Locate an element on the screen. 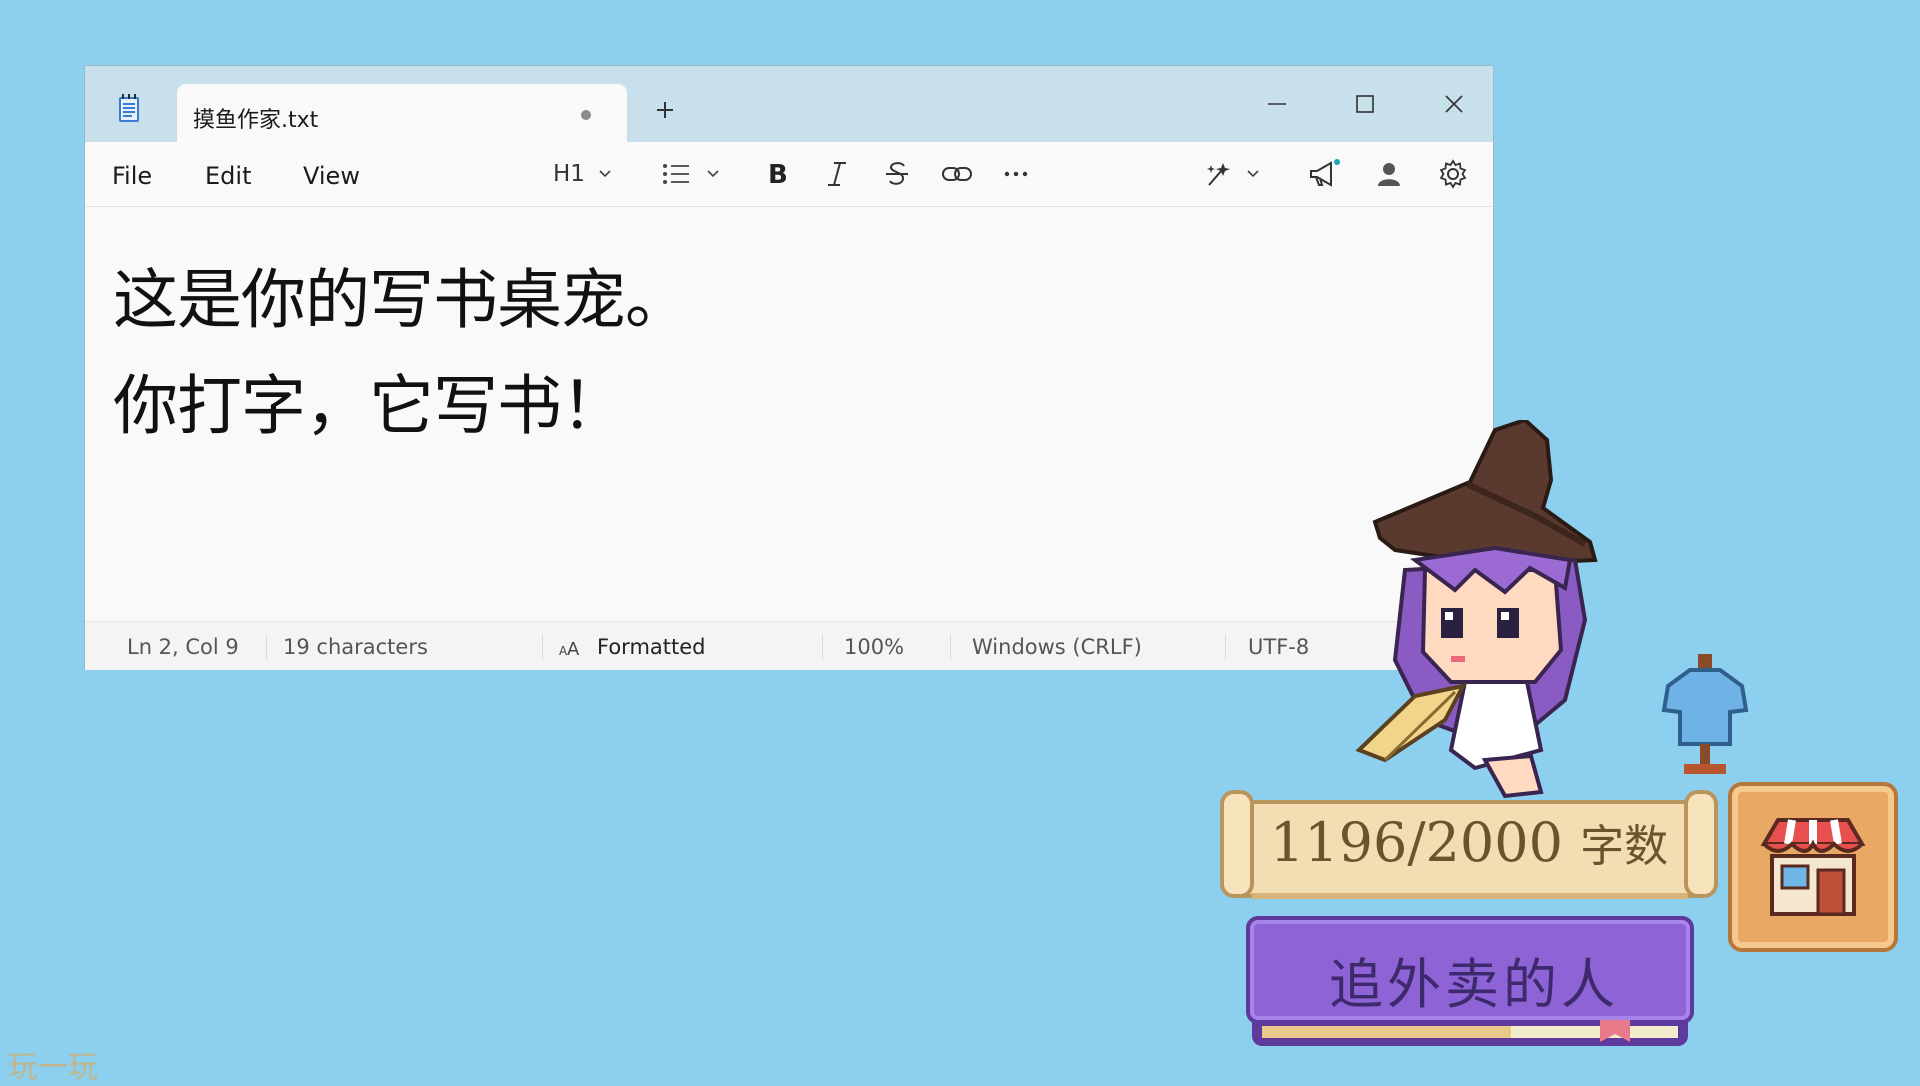 Image resolution: width=1920 pixels, height=1086 pixels. list-dropdown is located at coordinates (692, 174).